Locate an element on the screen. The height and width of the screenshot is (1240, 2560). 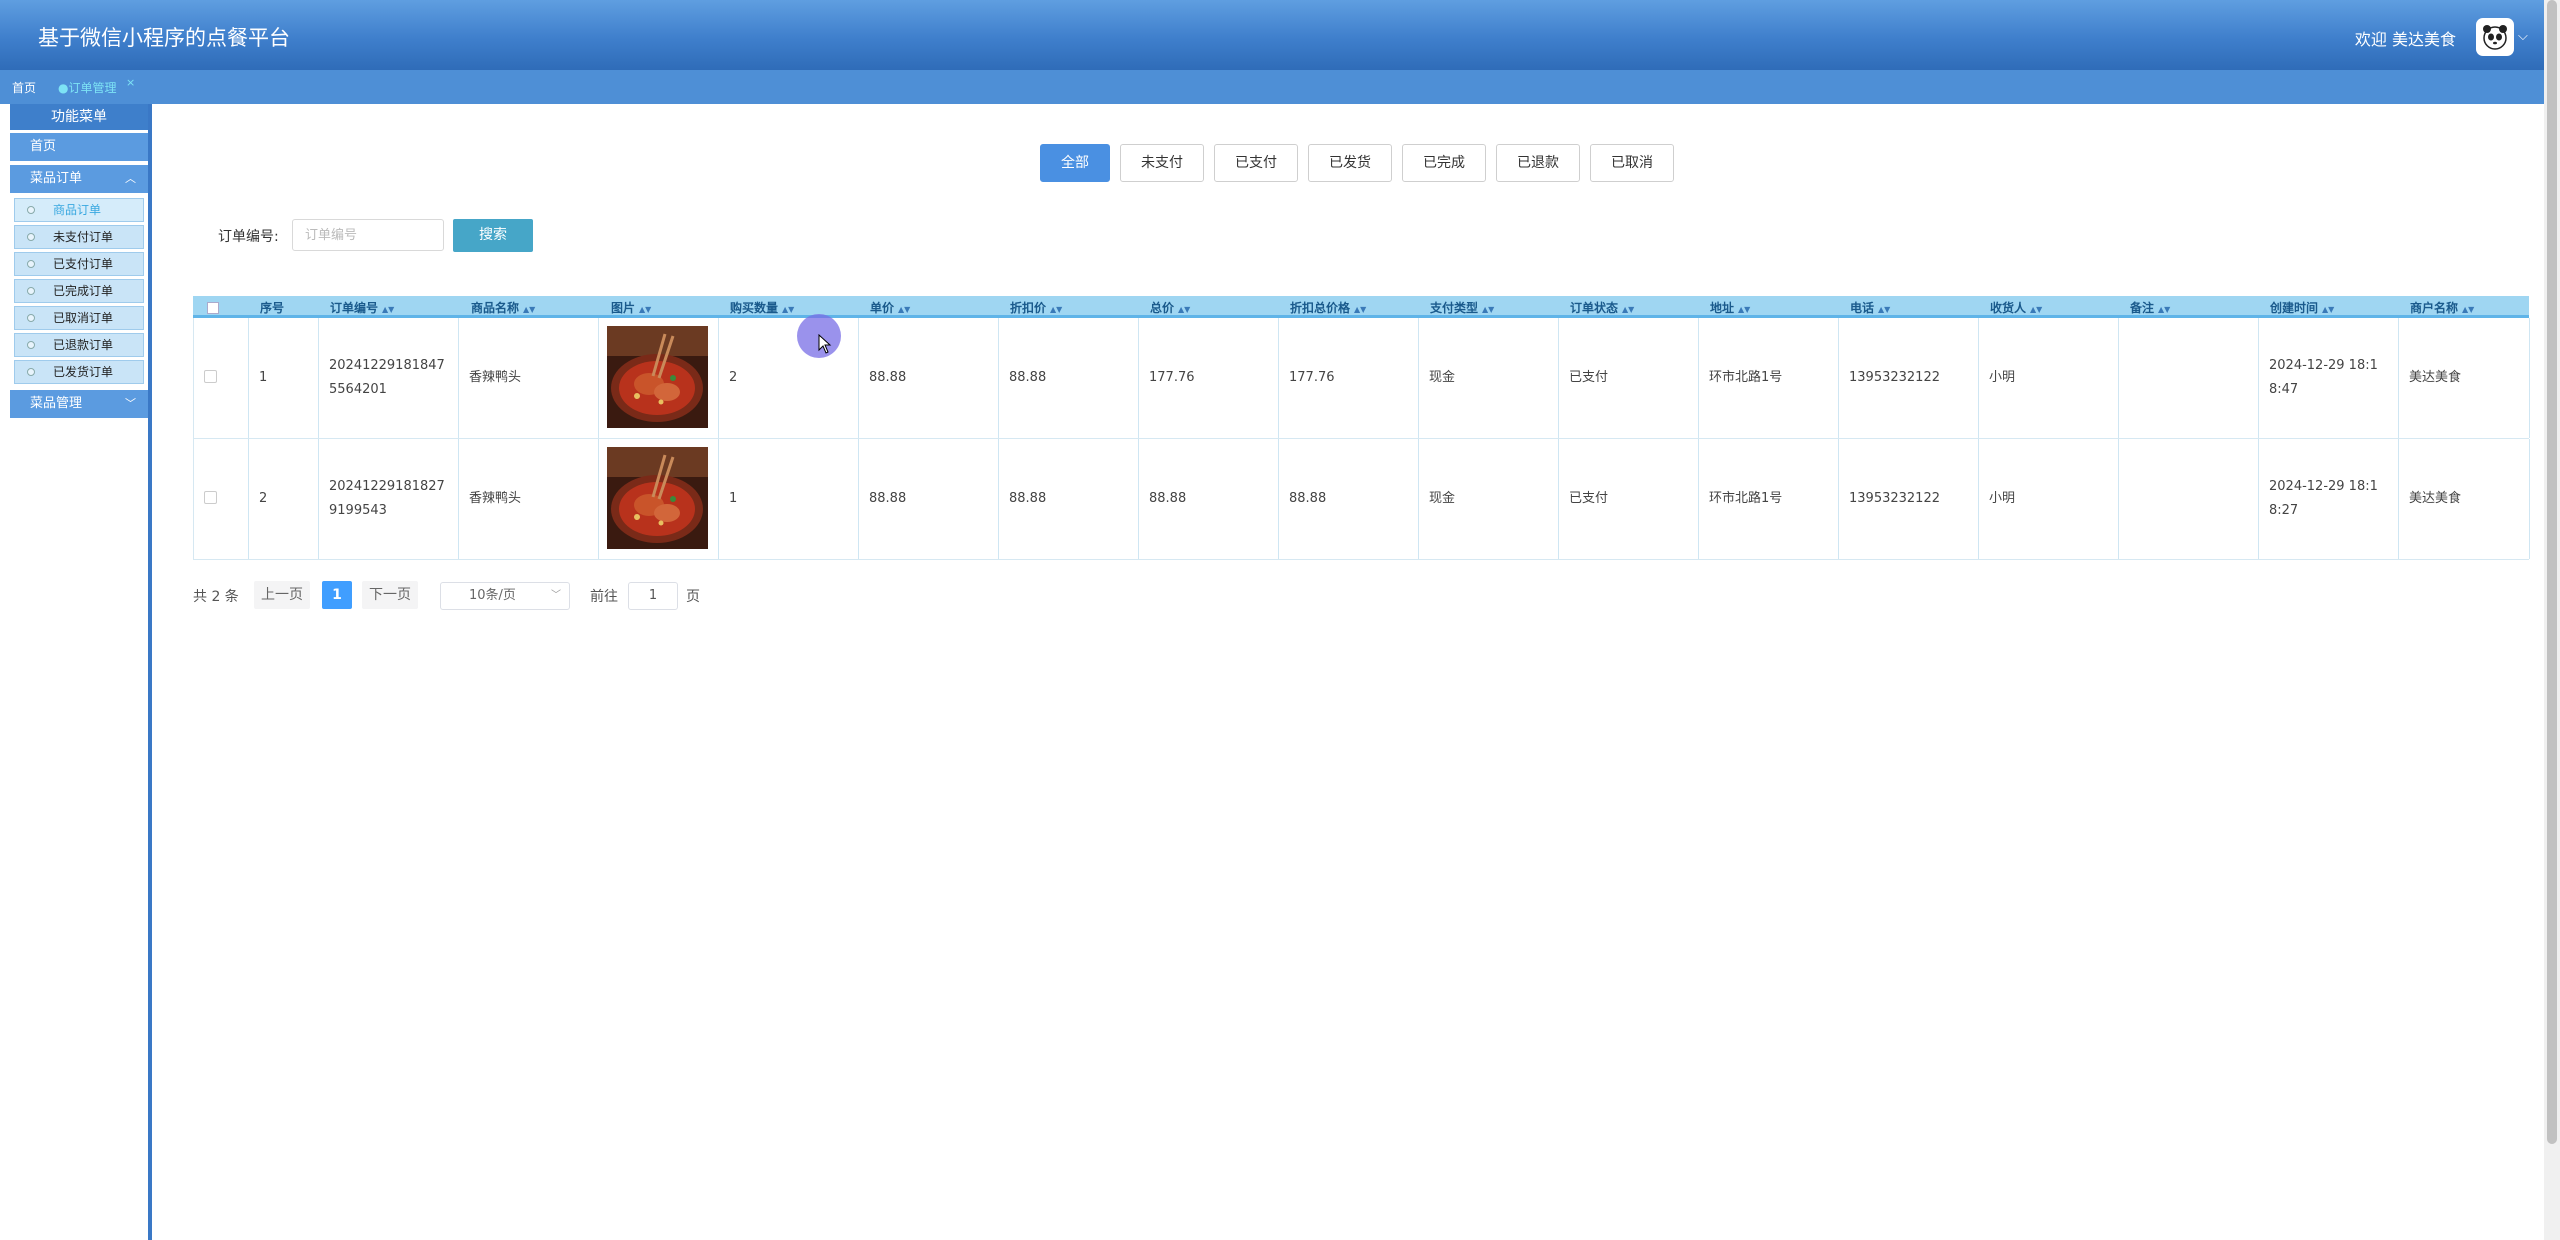
column-header: 商户名称 ▲▼ is located at coordinates (2442, 307).